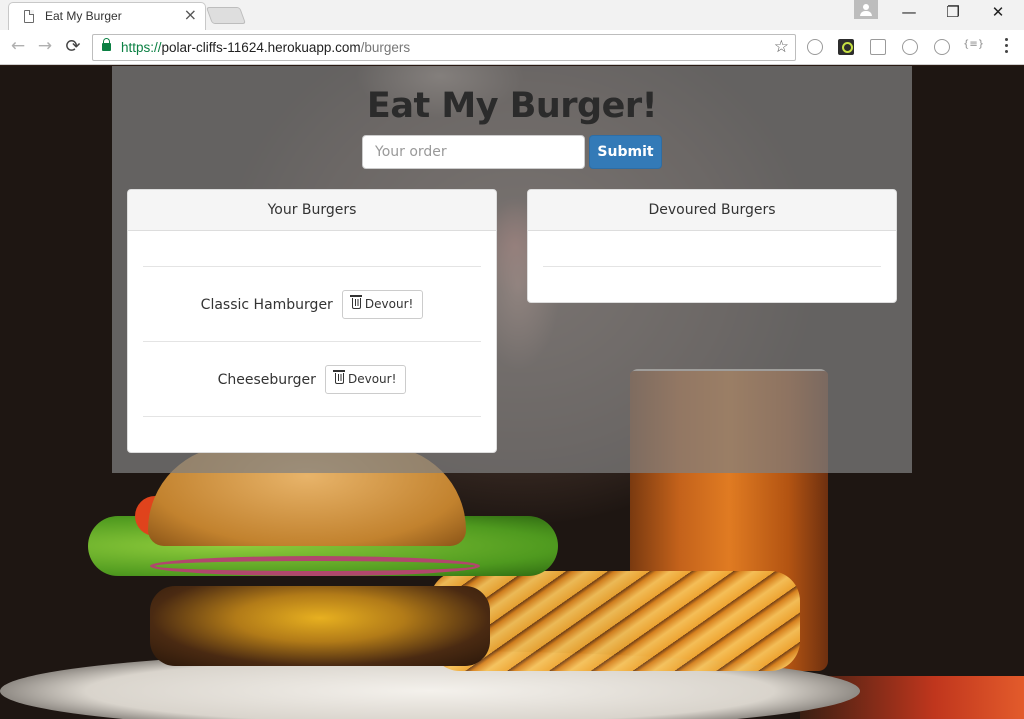 Image resolution: width=1024 pixels, height=719 pixels. I want to click on profile-icon, so click(866, 9).